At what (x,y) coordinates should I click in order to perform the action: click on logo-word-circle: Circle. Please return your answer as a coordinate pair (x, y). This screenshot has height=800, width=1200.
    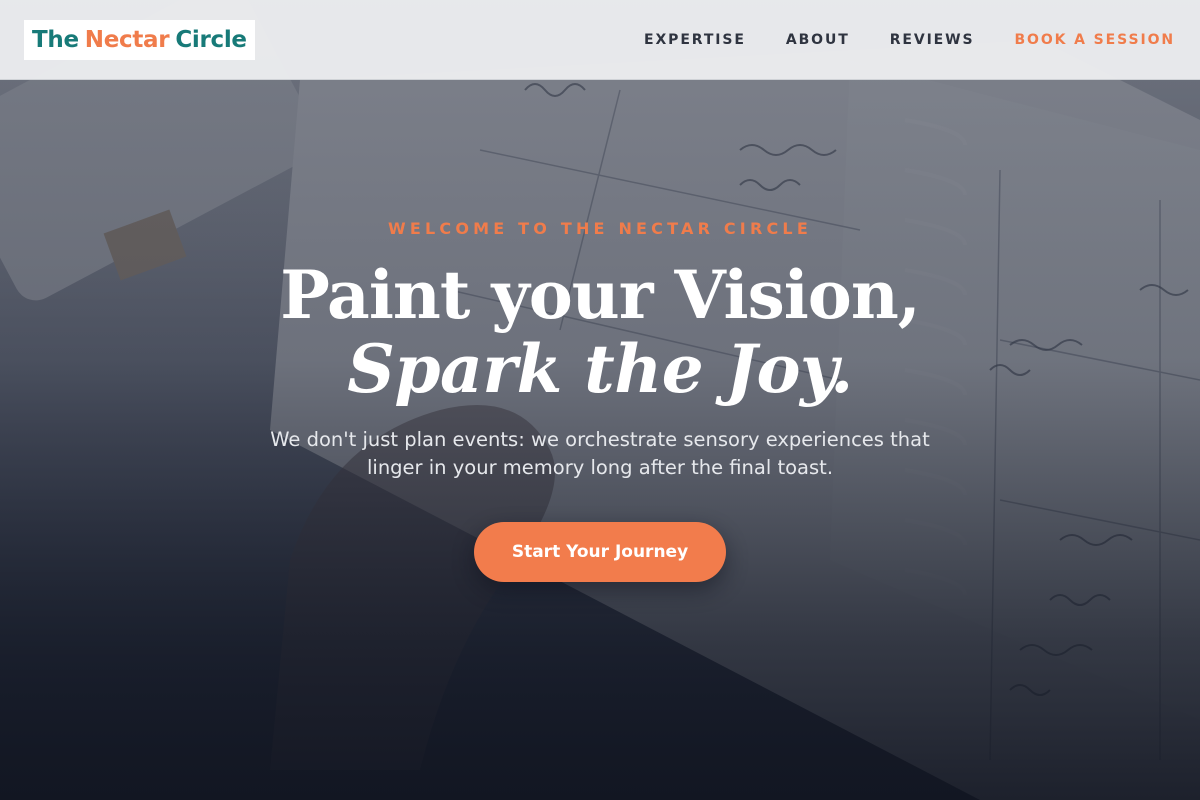
    Looking at the image, I should click on (211, 39).